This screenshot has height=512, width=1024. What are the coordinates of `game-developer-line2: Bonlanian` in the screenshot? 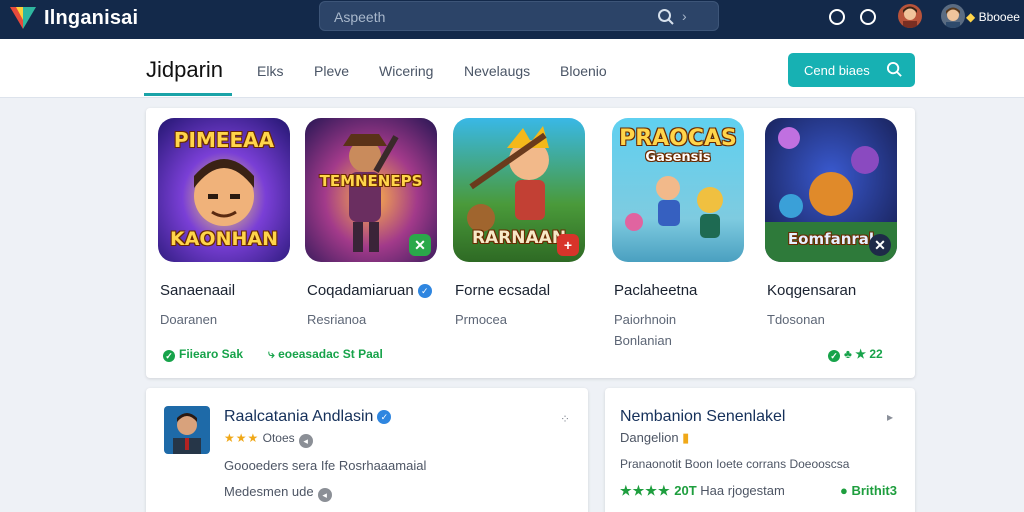 It's located at (643, 340).